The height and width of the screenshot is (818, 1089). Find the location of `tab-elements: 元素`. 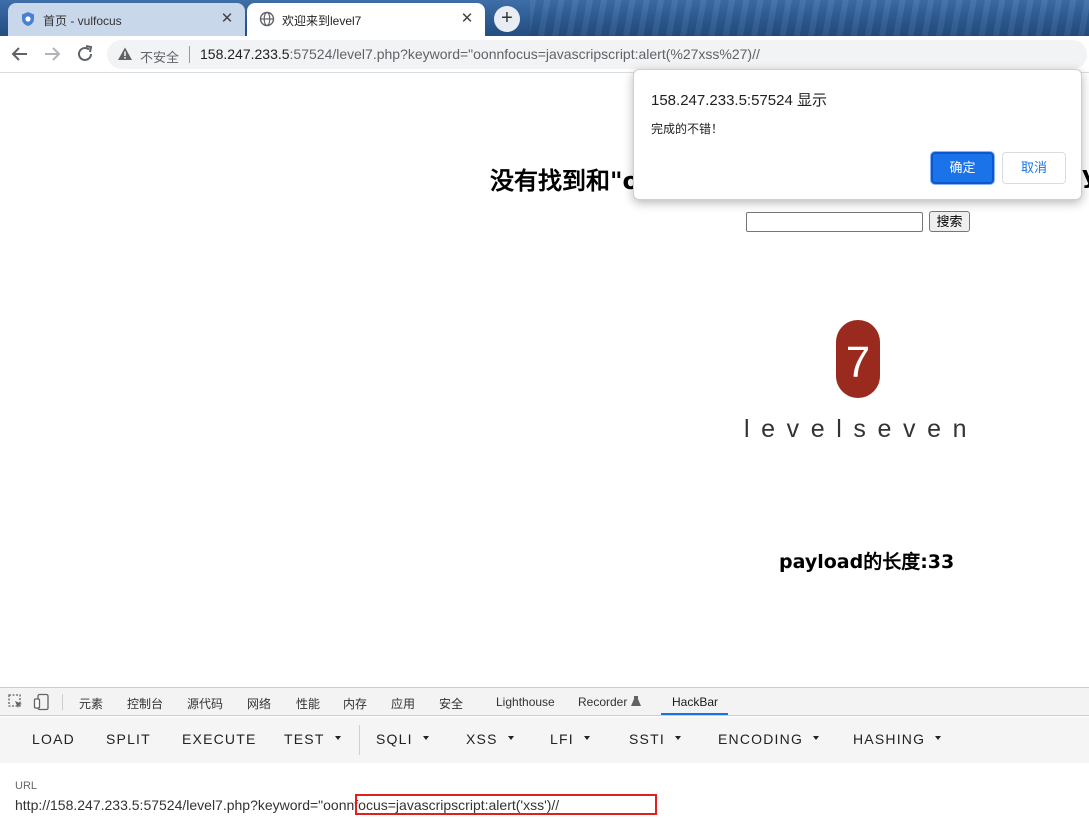

tab-elements: 元素 is located at coordinates (91, 703).